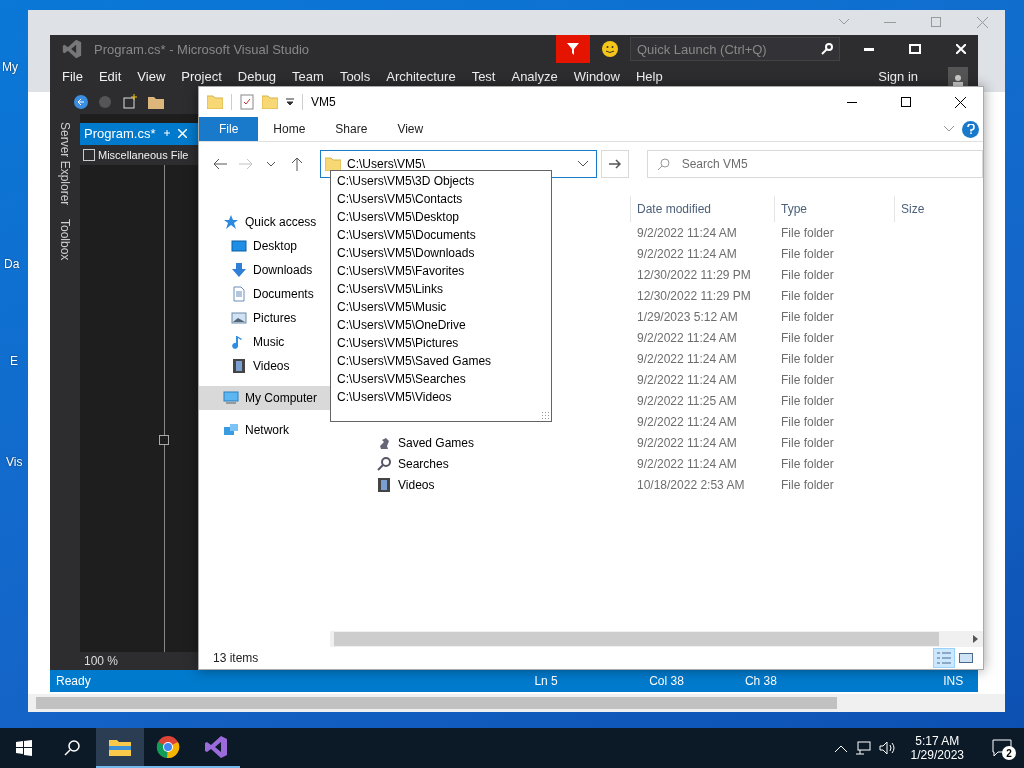 This screenshot has height=768, width=1024. What do you see at coordinates (441, 217) in the screenshot?
I see `suggestion-item: C:\Users\VM5\Desktop` at bounding box center [441, 217].